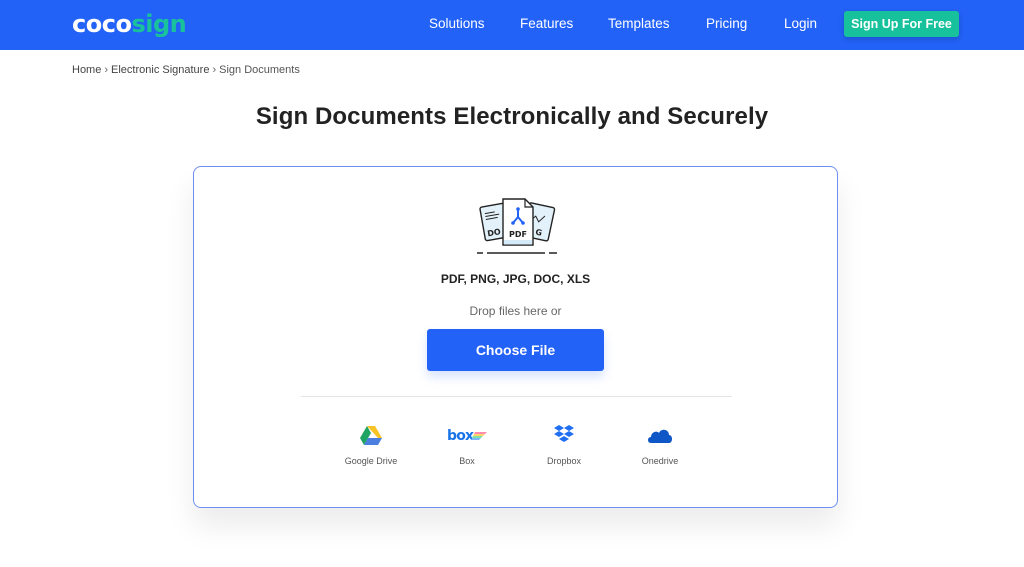 Image resolution: width=1024 pixels, height=567 pixels. I want to click on cocosign-logo: cocosign, so click(129, 24).